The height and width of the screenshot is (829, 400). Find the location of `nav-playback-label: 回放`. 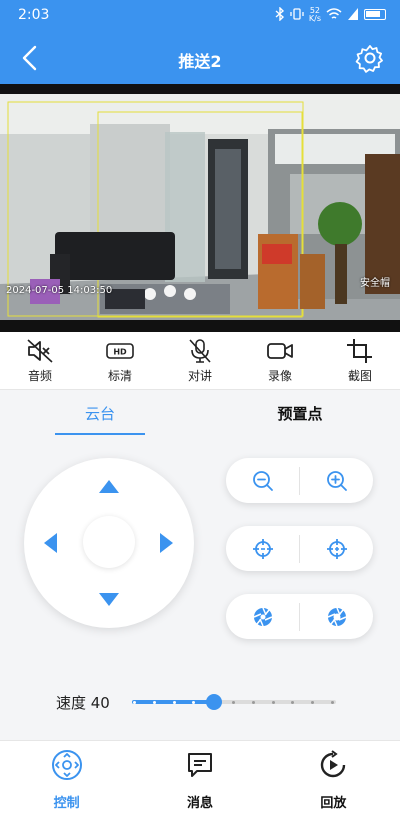

nav-playback-label: 回放 is located at coordinates (333, 803).